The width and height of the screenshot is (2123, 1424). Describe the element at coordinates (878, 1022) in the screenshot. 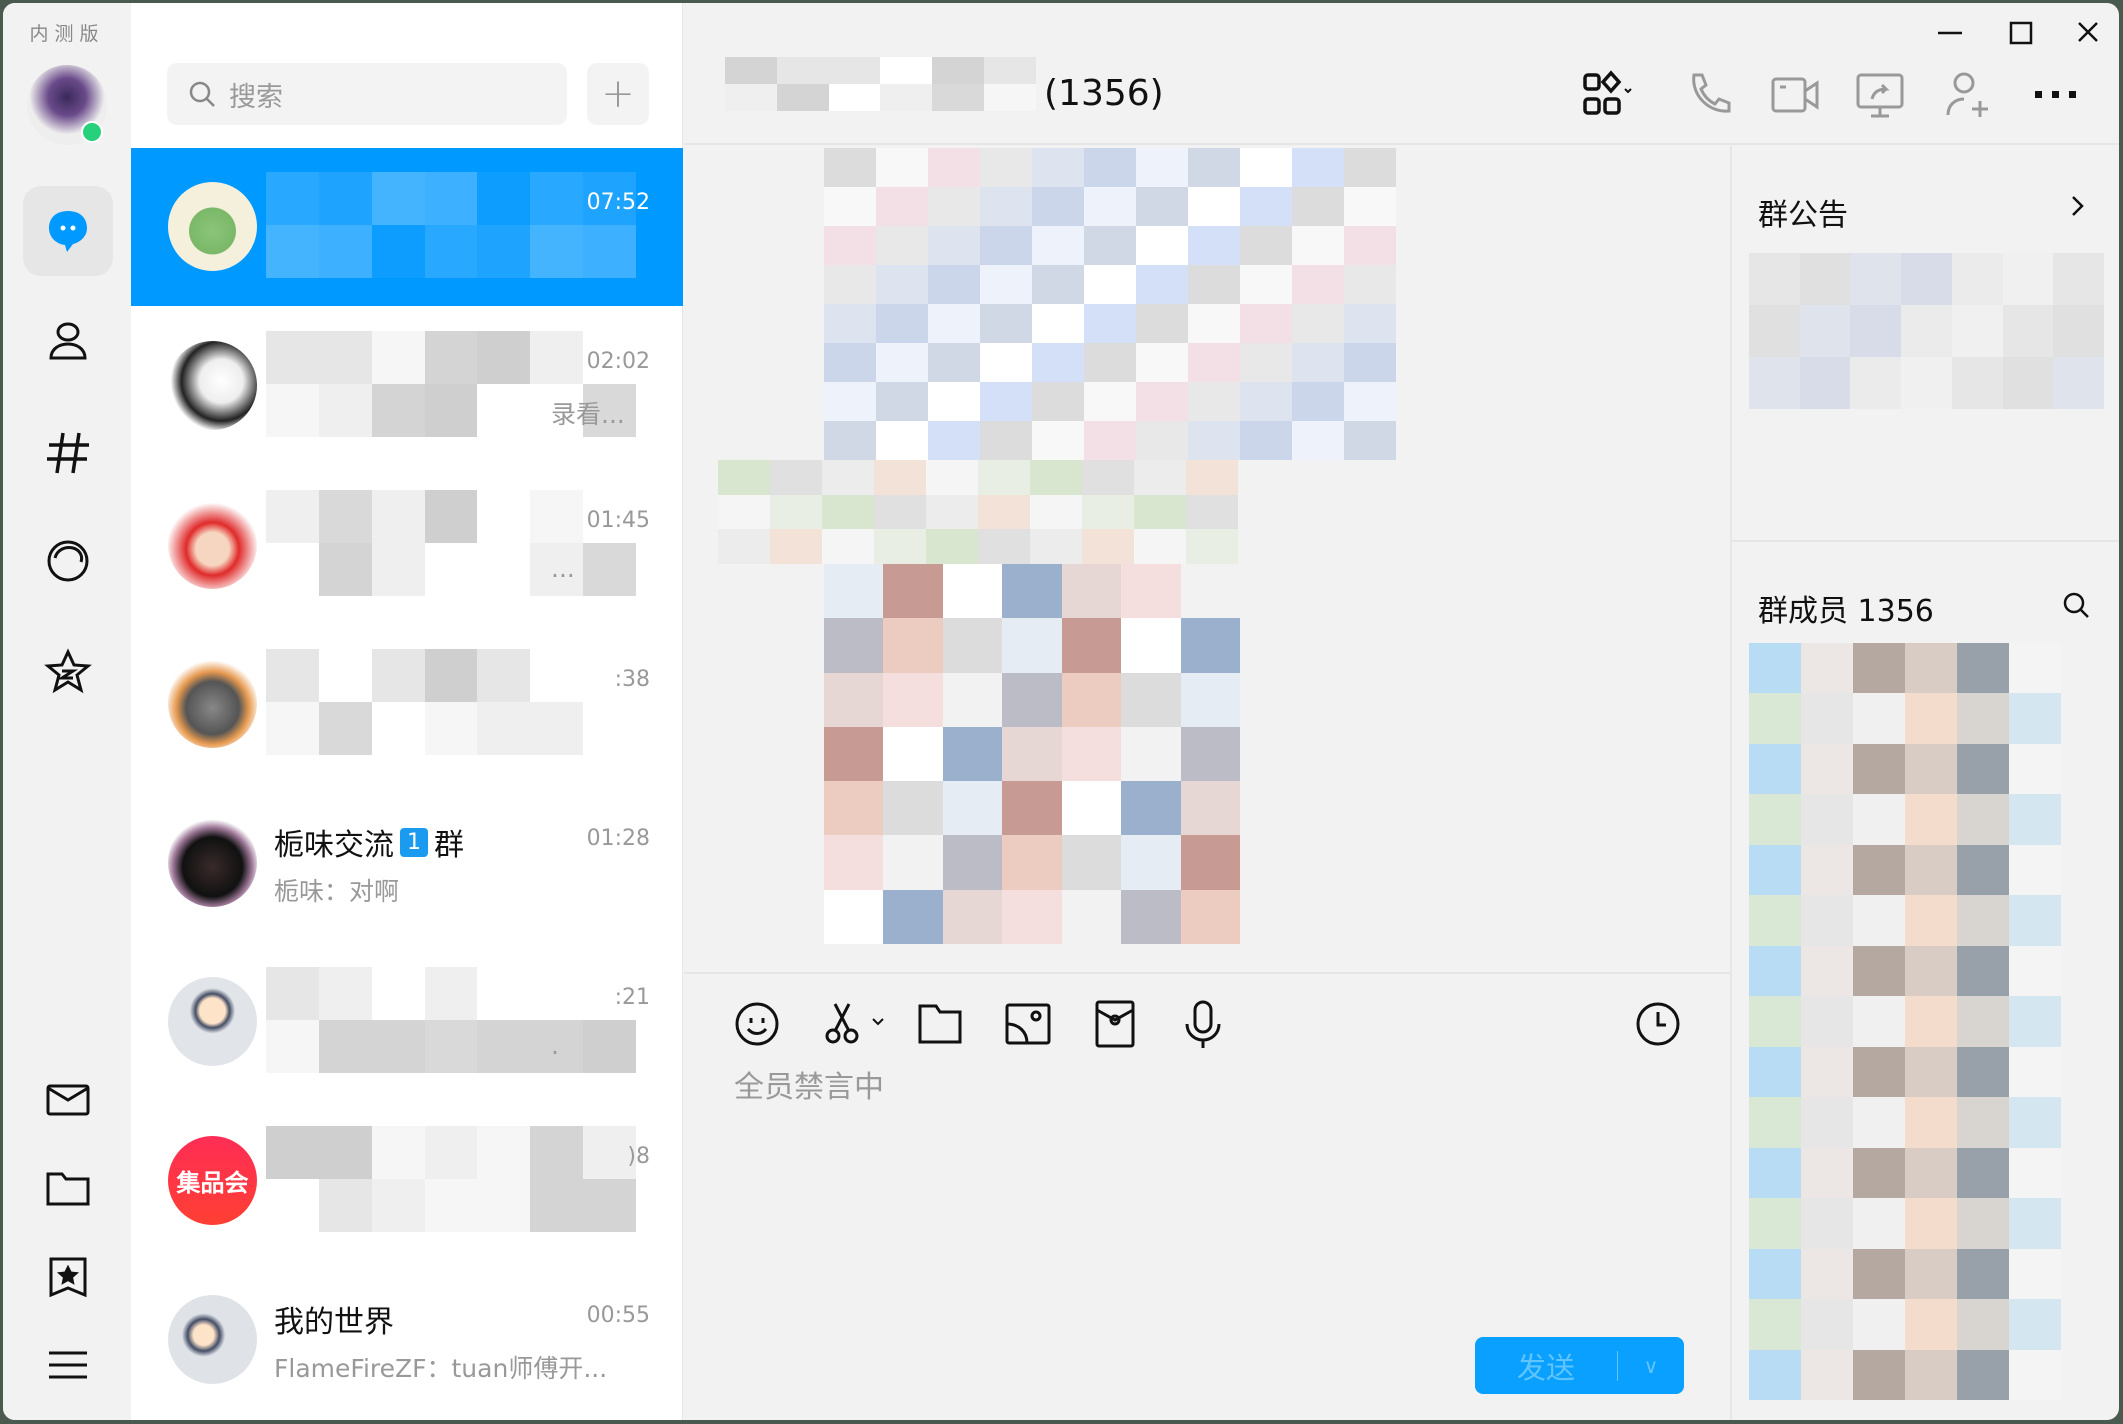

I see `chevron-down-icon` at that location.